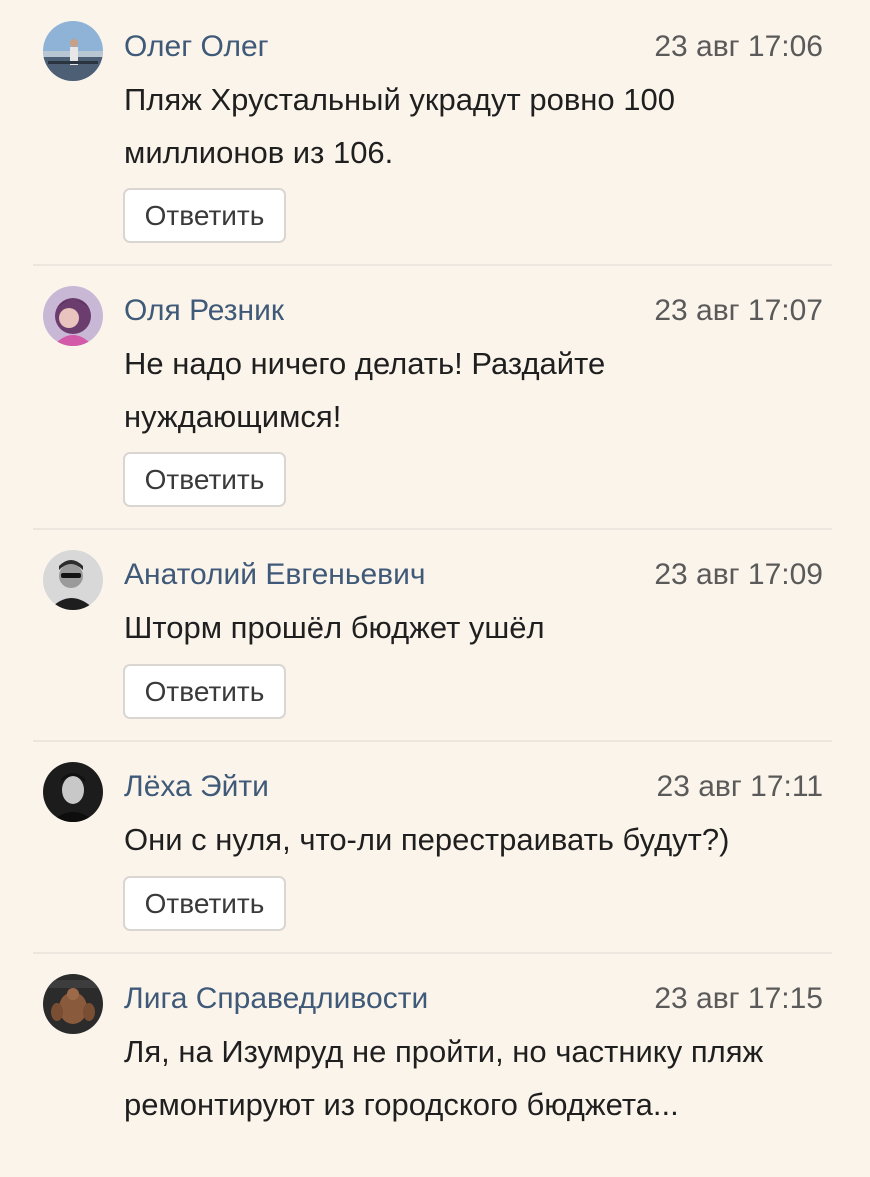 This screenshot has width=870, height=1177. What do you see at coordinates (276, 999) in the screenshot?
I see `comment-author-link: Лига Справедливости` at bounding box center [276, 999].